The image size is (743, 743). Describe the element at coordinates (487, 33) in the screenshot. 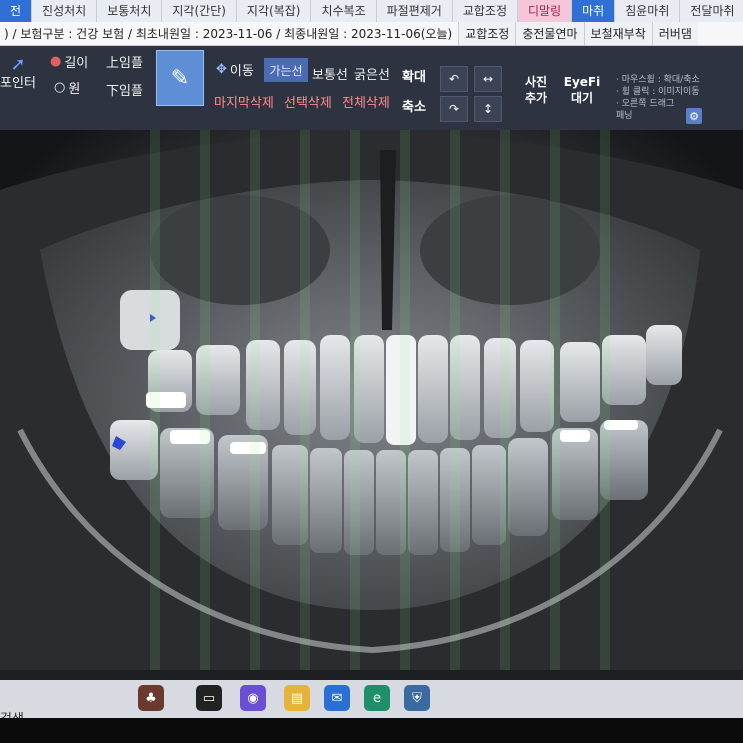

I see `procedure-subtab: 교합조정` at that location.